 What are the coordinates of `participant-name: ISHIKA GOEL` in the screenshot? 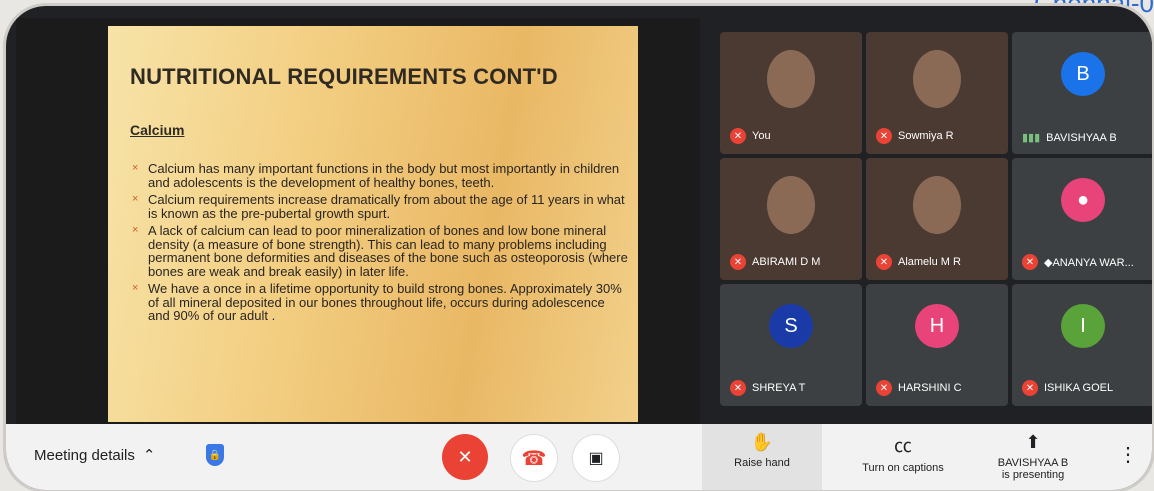 It's located at (1079, 388).